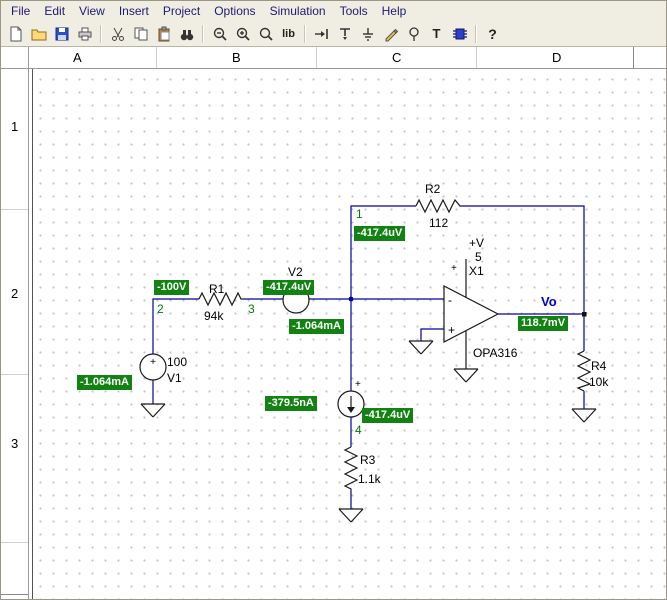 Image resolution: width=667 pixels, height=600 pixels. What do you see at coordinates (359, 214) in the screenshot?
I see `node-1: 1` at bounding box center [359, 214].